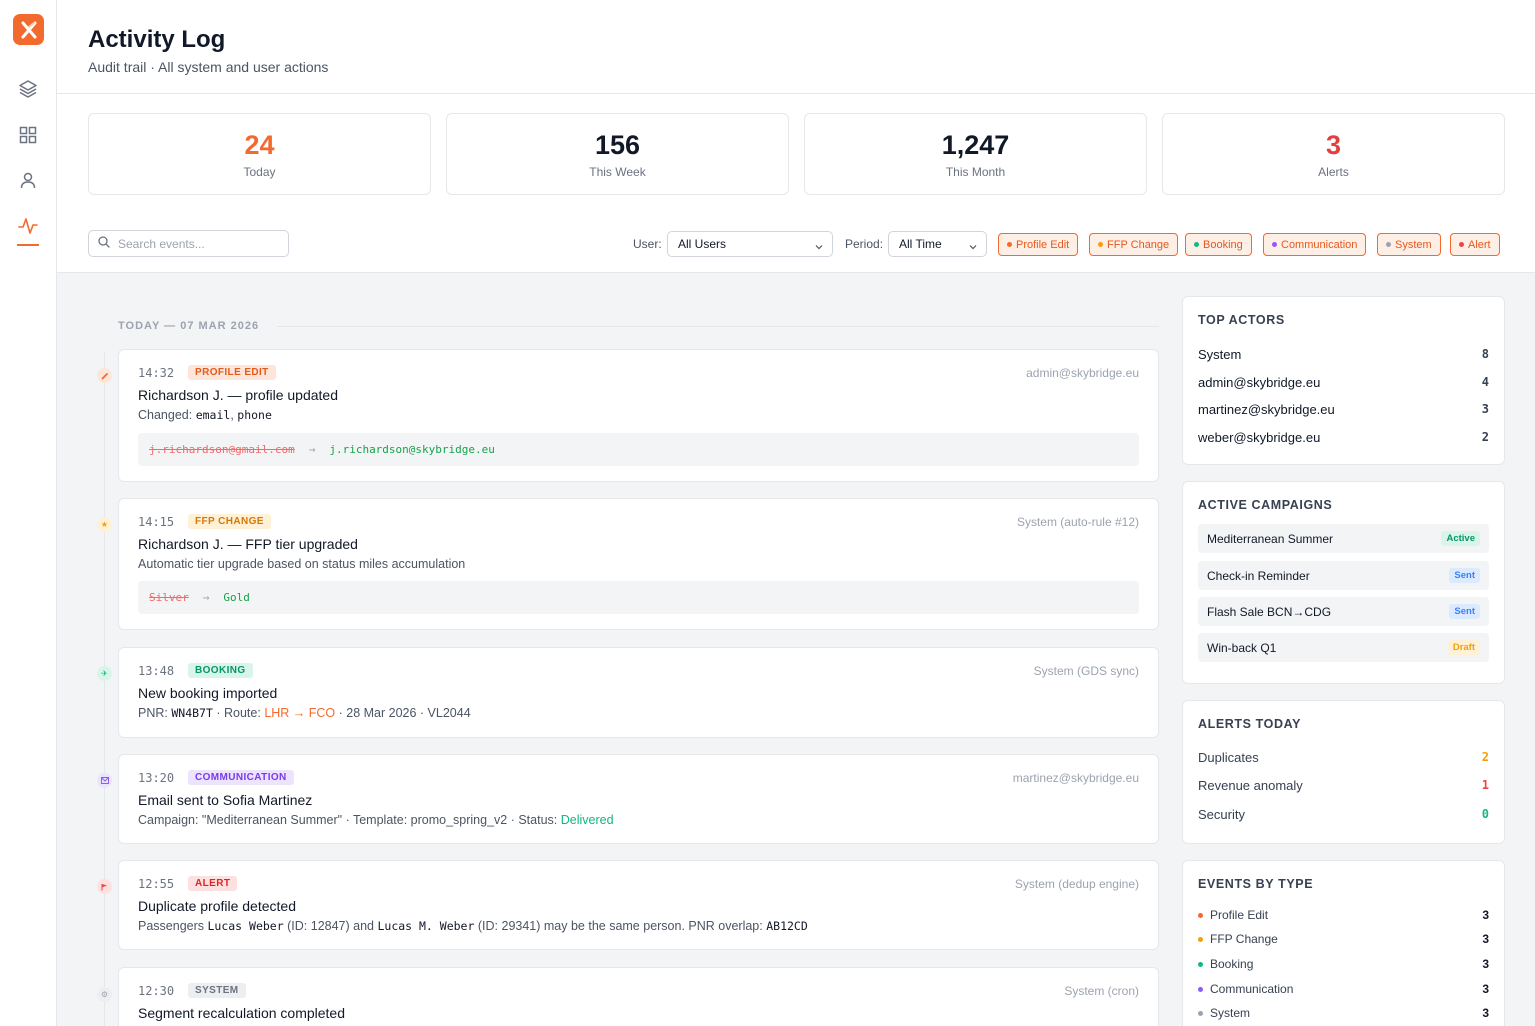 This screenshot has width=1535, height=1026. Describe the element at coordinates (1343, 1013) in the screenshot. I see `type-row: System 3` at that location.